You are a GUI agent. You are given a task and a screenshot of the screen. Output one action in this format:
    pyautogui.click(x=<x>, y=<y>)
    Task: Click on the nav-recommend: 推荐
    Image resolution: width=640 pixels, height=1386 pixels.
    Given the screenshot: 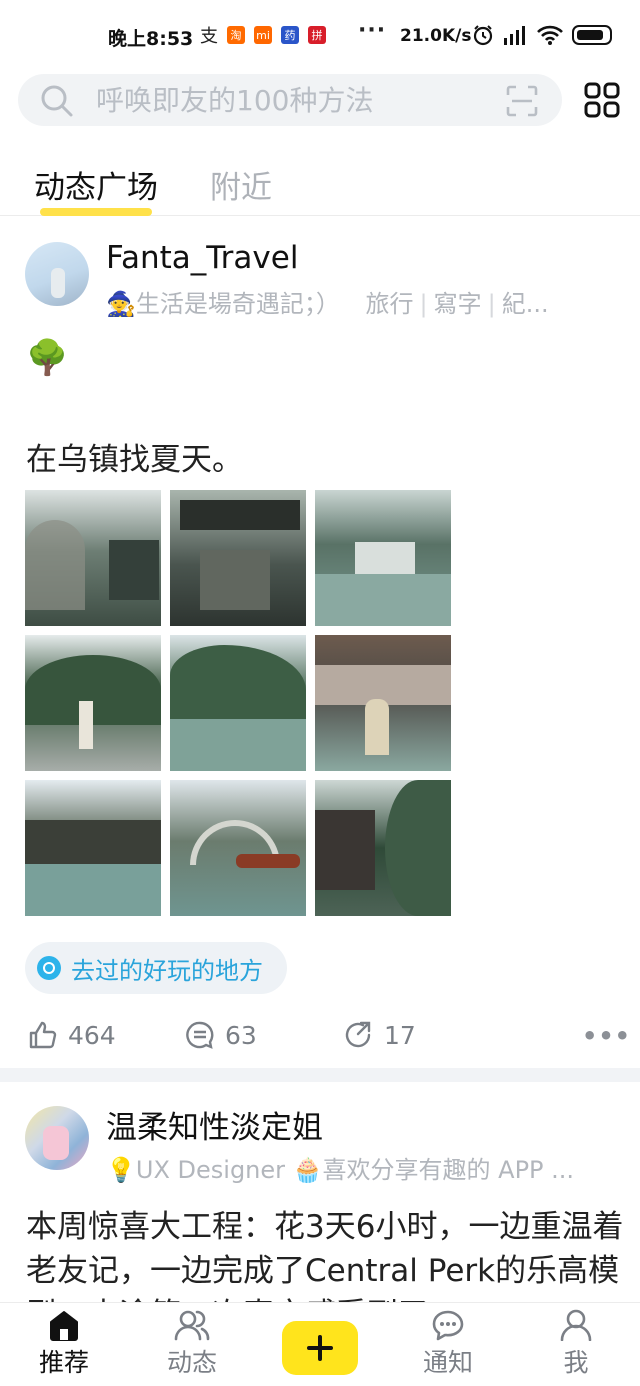 What is the action you would take?
    pyautogui.click(x=64, y=1344)
    